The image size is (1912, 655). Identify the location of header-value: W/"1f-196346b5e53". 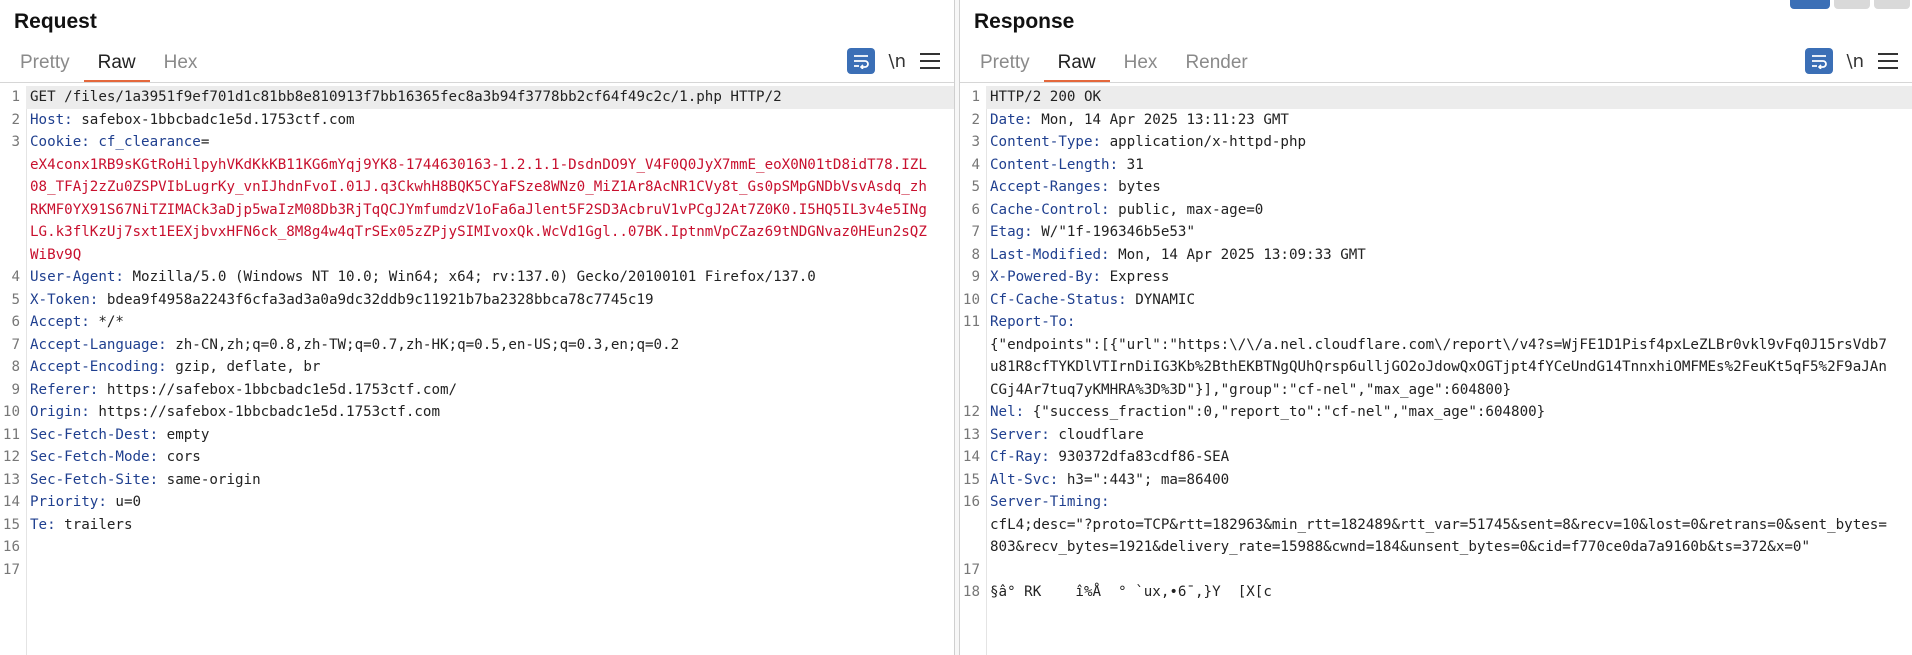
(1114, 232).